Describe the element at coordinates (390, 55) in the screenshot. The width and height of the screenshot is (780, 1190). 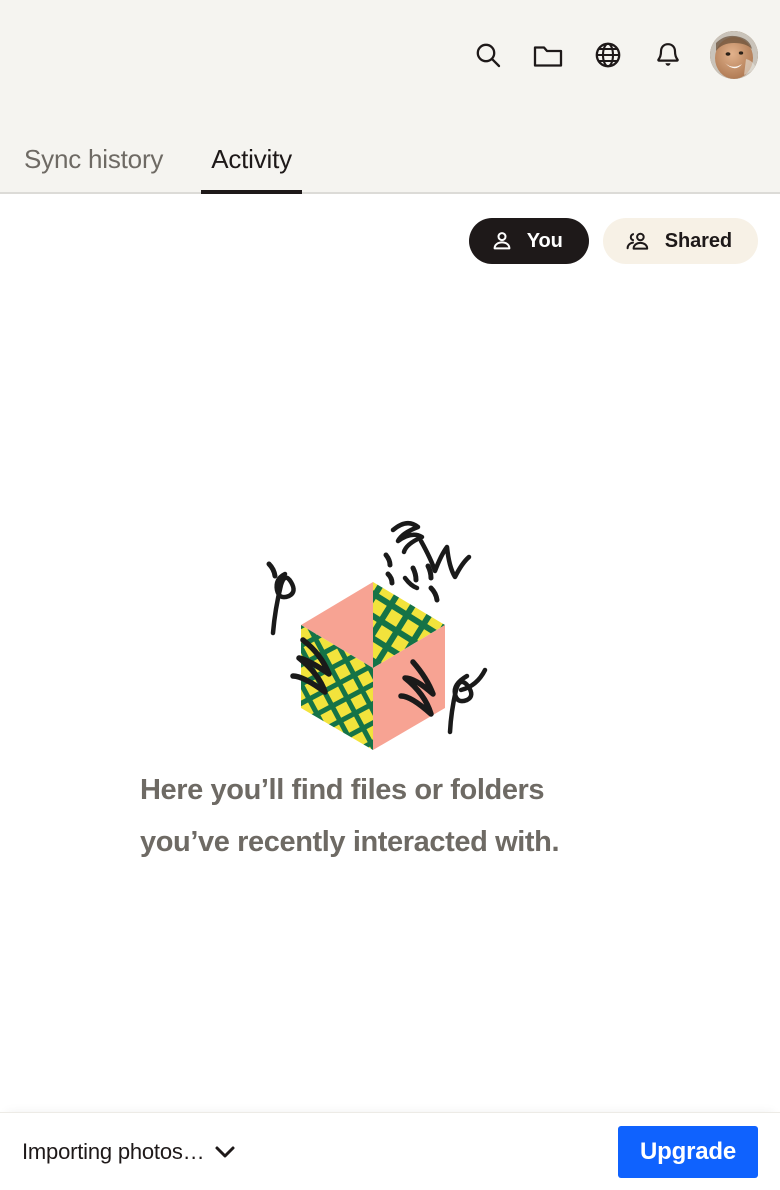
I see `header-toolbar` at that location.